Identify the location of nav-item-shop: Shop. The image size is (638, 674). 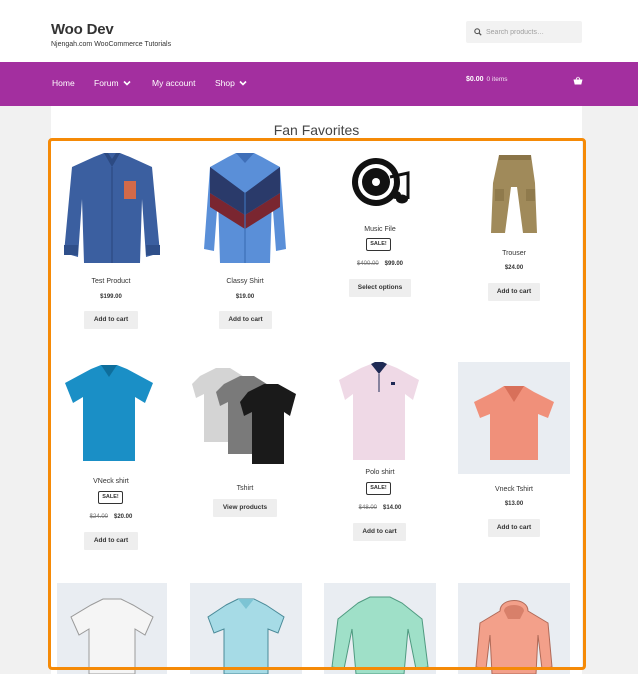
(231, 83).